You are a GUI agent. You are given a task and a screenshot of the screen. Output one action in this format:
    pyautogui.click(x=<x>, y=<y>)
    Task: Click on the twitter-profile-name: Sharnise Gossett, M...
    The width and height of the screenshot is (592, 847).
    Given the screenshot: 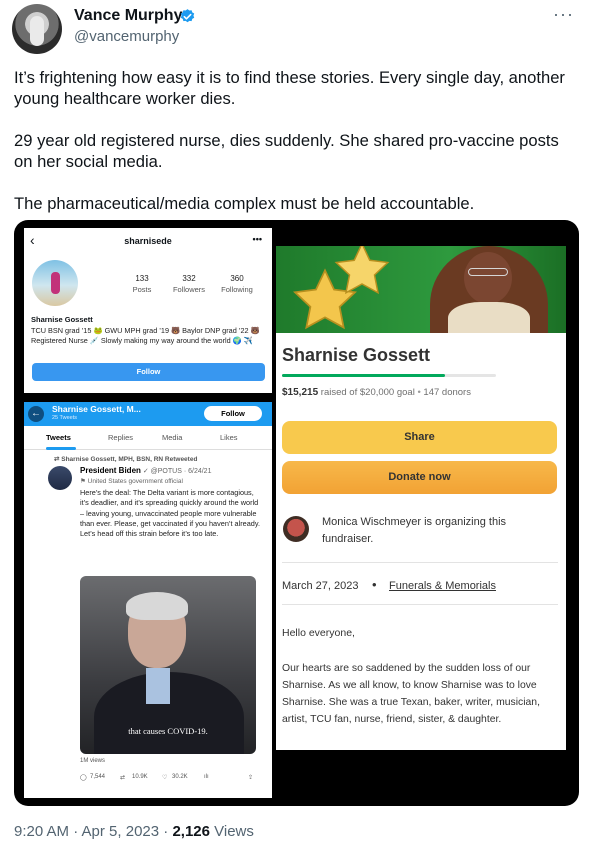 What is the action you would take?
    pyautogui.click(x=96, y=409)
    